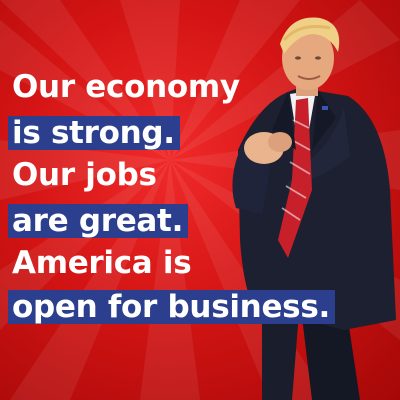  Describe the element at coordinates (84, 175) in the screenshot. I see `headline-line-3: Our jobs` at that location.